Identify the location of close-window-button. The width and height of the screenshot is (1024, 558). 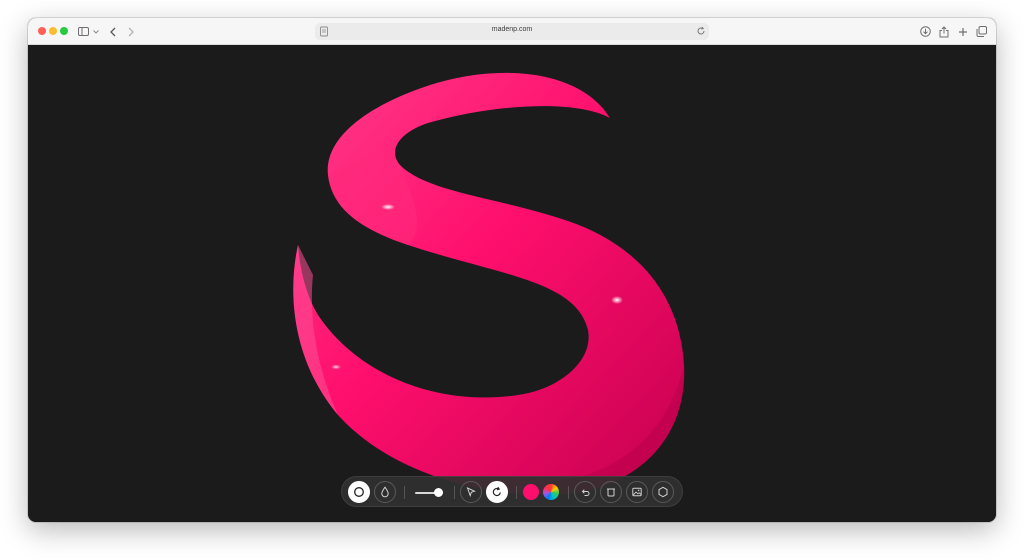
(42, 31).